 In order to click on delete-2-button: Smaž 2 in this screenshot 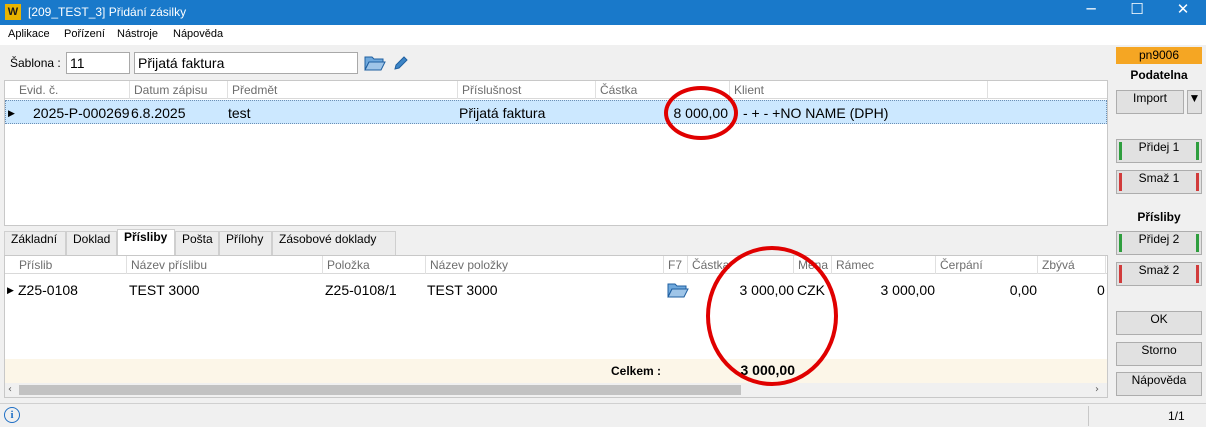, I will do `click(1159, 274)`.